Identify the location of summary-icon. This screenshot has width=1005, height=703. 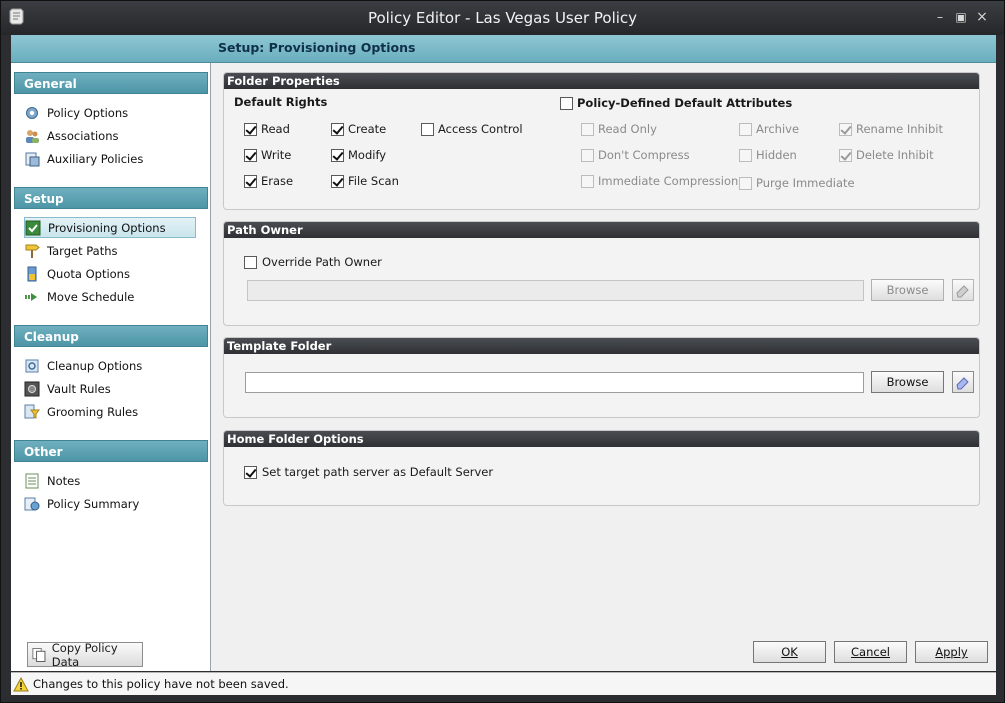
(32, 503).